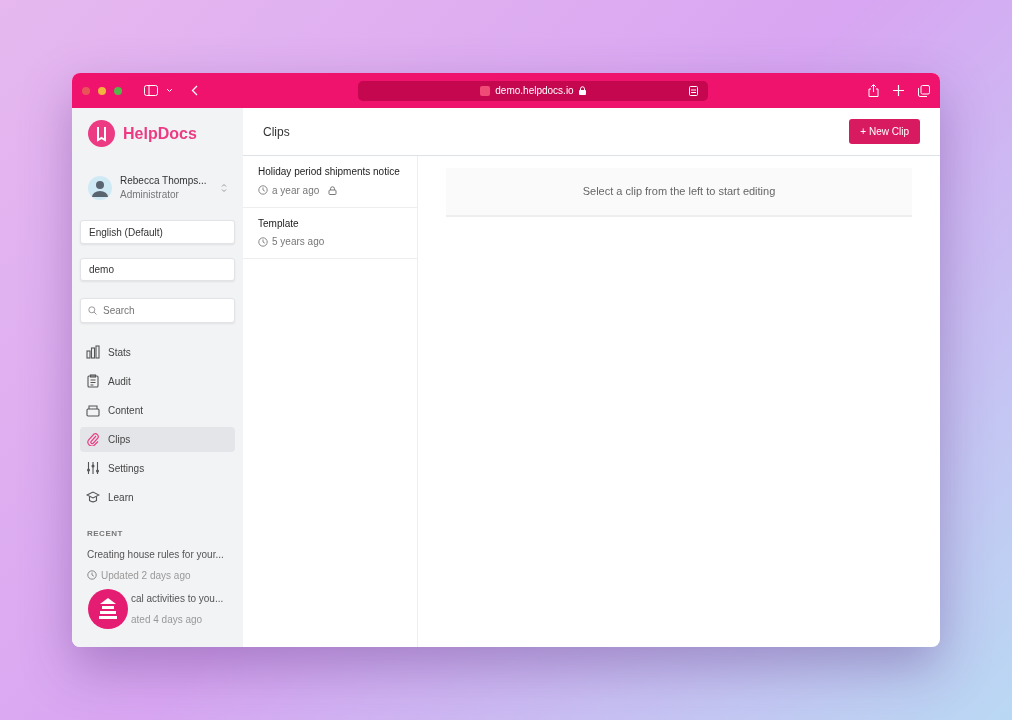 Image resolution: width=1012 pixels, height=720 pixels. I want to click on address-bar: demo.helpdocs.io, so click(533, 90).